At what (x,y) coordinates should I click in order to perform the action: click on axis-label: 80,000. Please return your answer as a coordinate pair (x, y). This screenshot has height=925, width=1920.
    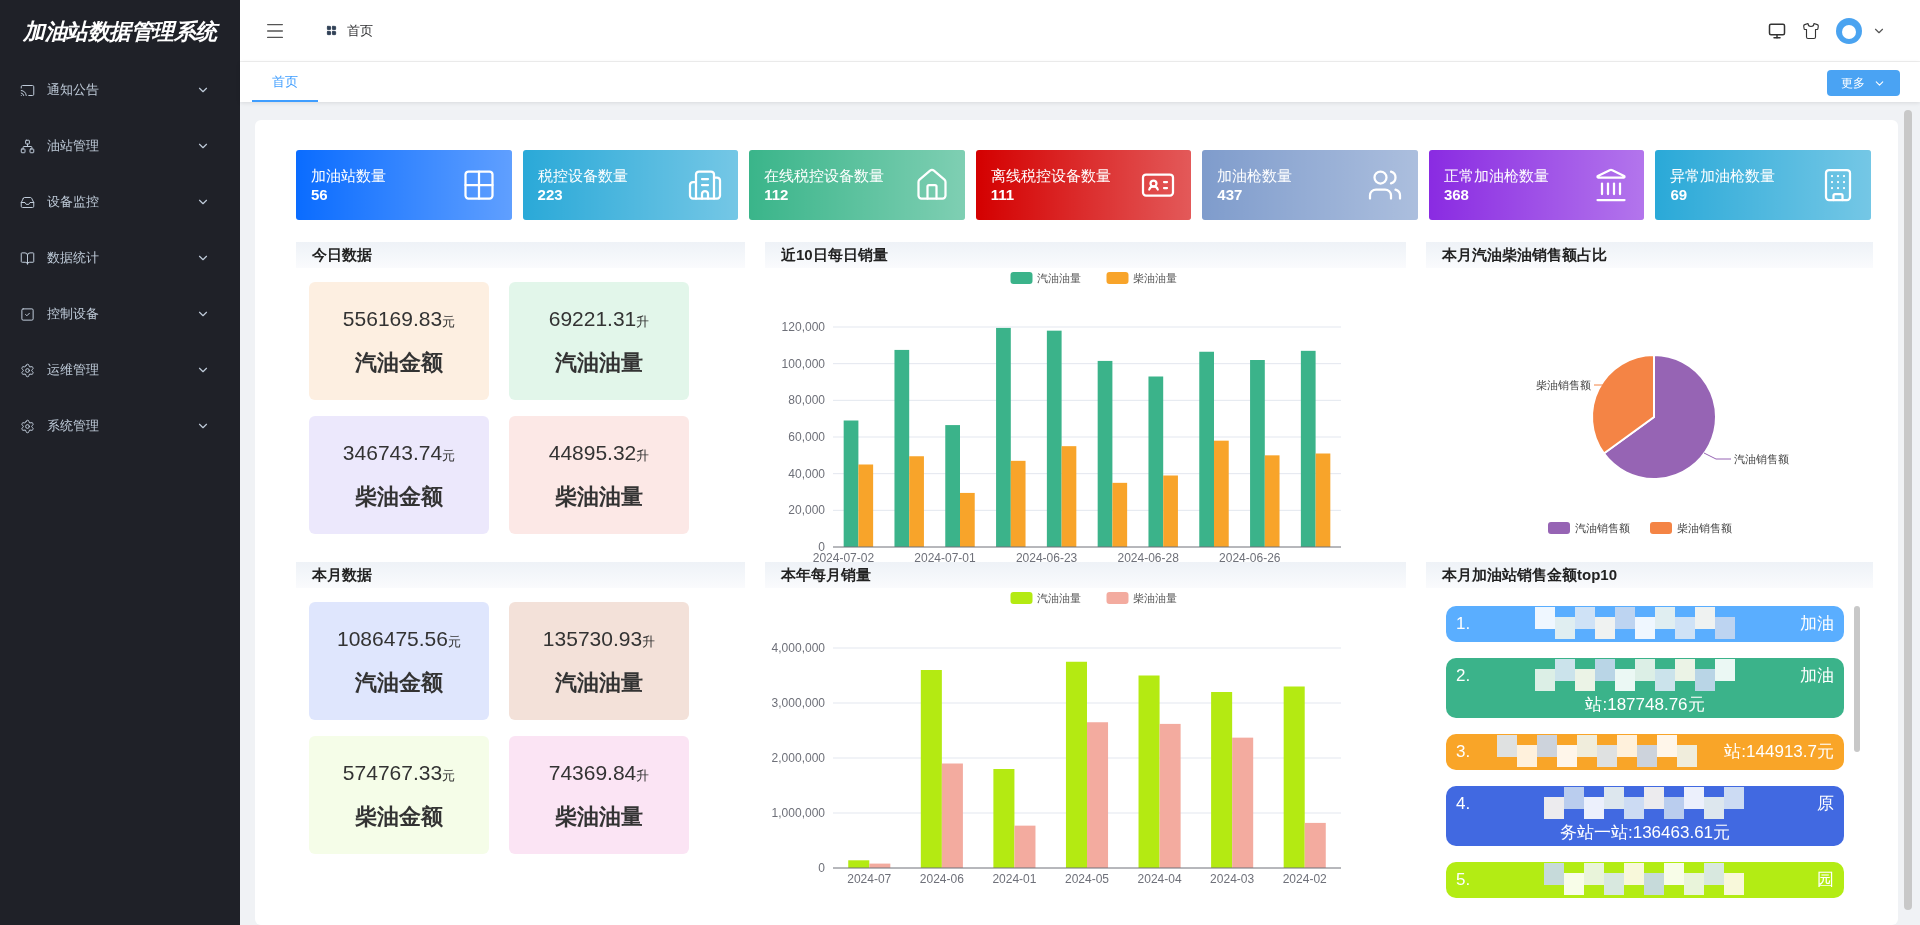
    Looking at the image, I should click on (806, 400).